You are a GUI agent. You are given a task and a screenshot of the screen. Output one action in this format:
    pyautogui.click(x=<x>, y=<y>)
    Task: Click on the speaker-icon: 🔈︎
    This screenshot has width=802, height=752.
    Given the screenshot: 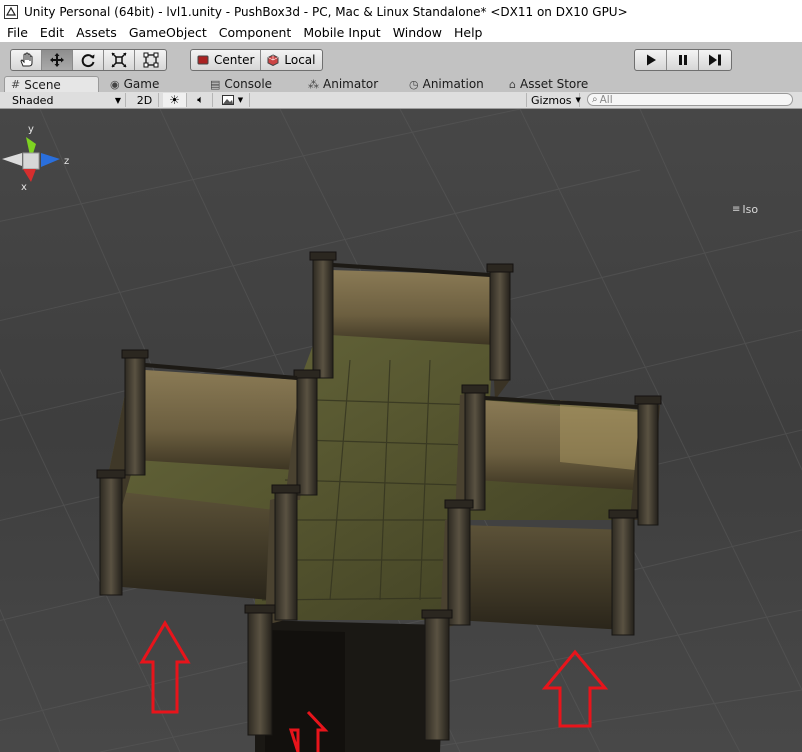 What is the action you would take?
    pyautogui.click(x=200, y=99)
    